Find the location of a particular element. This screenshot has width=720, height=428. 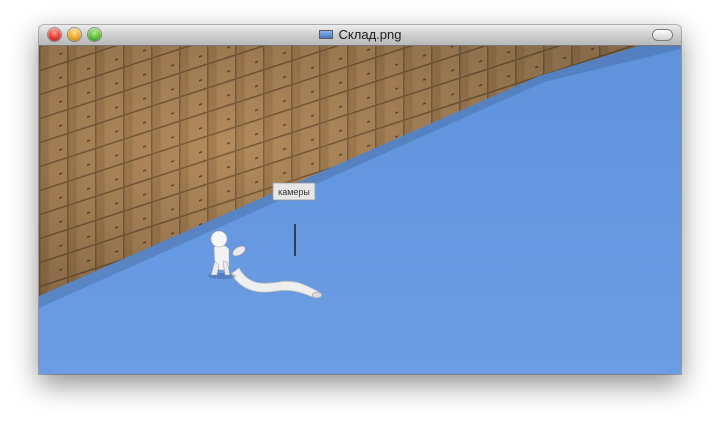

png-image-icon is located at coordinates (325, 34).